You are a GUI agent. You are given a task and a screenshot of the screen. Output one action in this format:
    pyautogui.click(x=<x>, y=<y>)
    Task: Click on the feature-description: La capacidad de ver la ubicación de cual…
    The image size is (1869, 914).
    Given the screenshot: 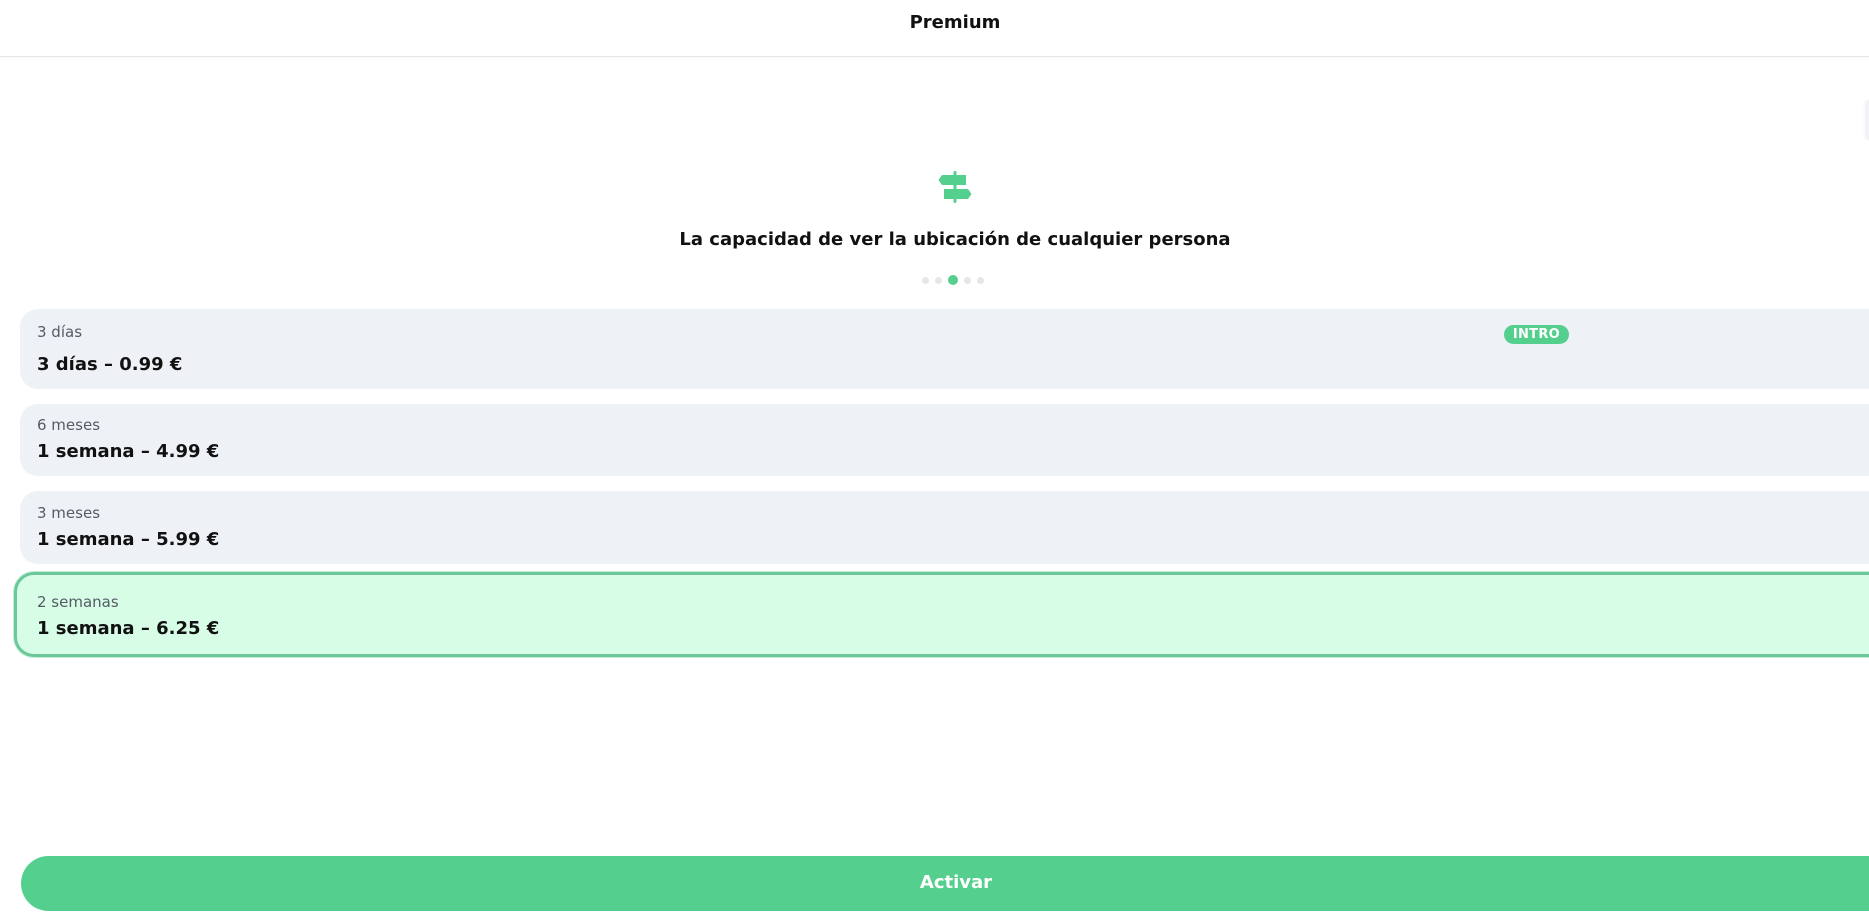 What is the action you would take?
    pyautogui.click(x=955, y=239)
    